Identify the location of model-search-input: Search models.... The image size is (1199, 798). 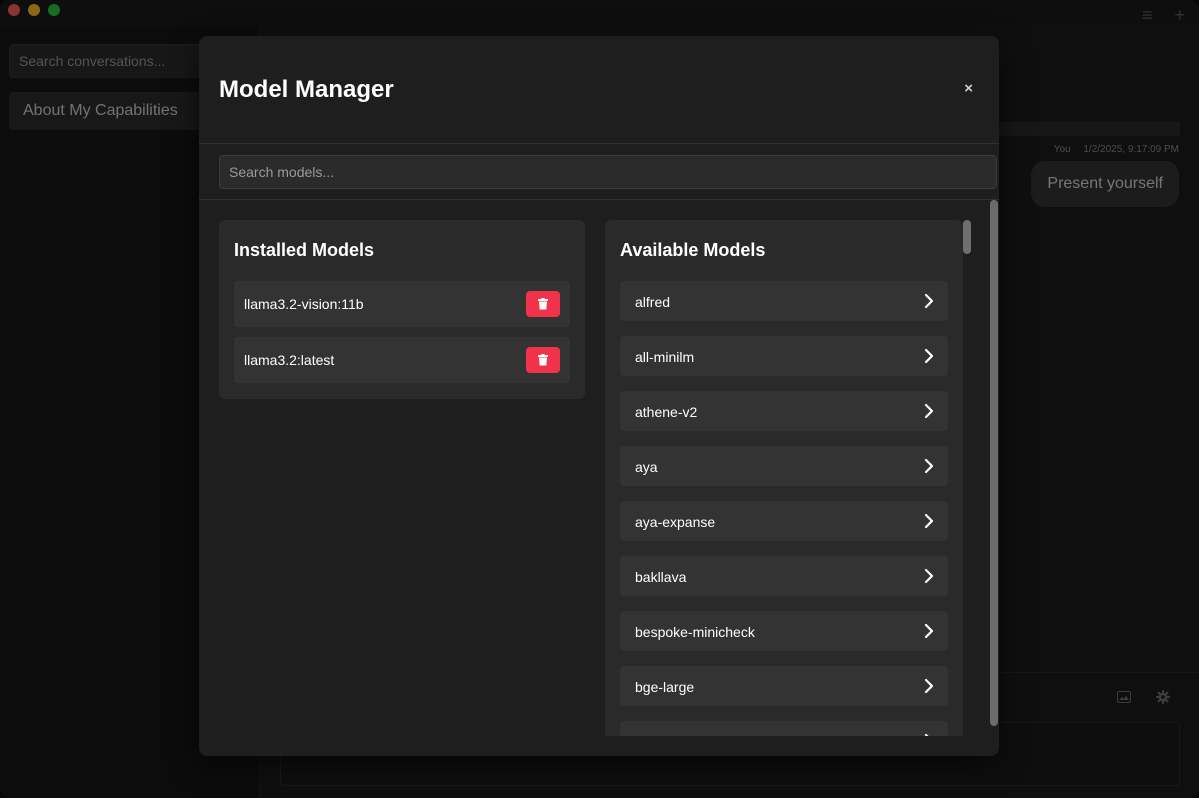
(608, 172).